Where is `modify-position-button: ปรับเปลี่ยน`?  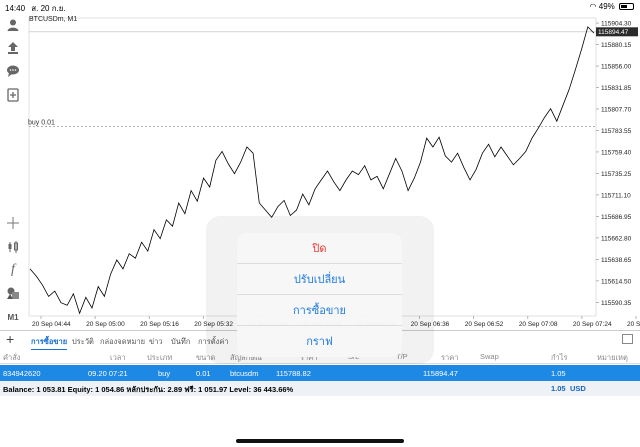
modify-position-button: ปรับเปลี่ยน is located at coordinates (319, 279).